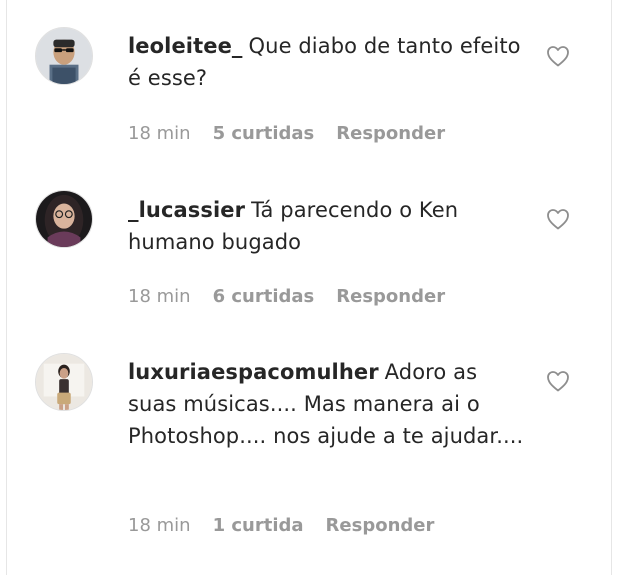 The image size is (620, 575). Describe the element at coordinates (185, 46) in the screenshot. I see `comment-username: leoleitee_` at that location.